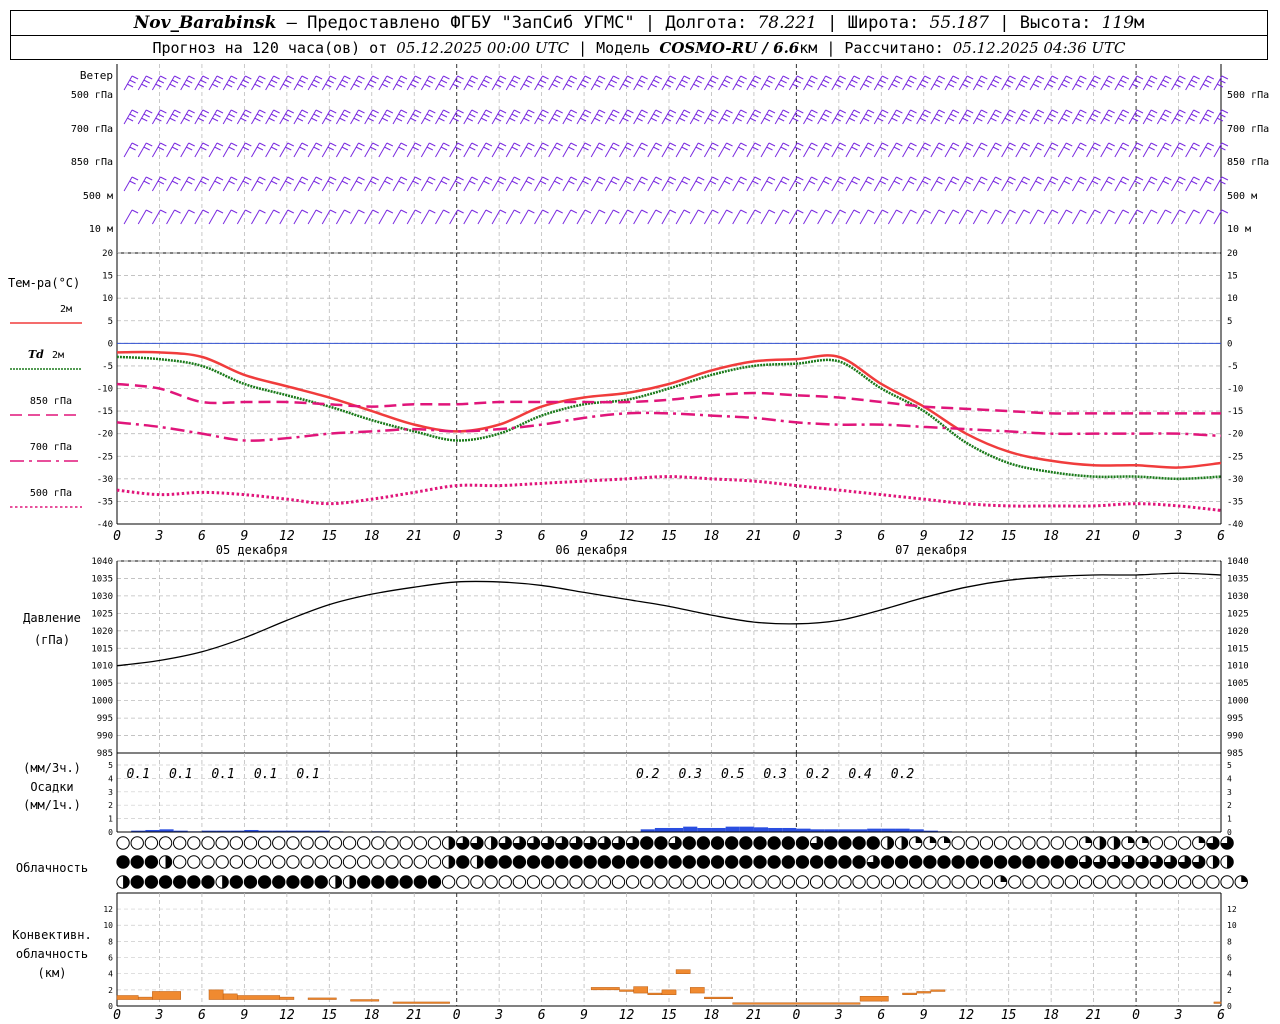 This screenshot has height=1024, width=1280. Describe the element at coordinates (52, 973) in the screenshot. I see `conv-axis-unit: (км)` at that location.